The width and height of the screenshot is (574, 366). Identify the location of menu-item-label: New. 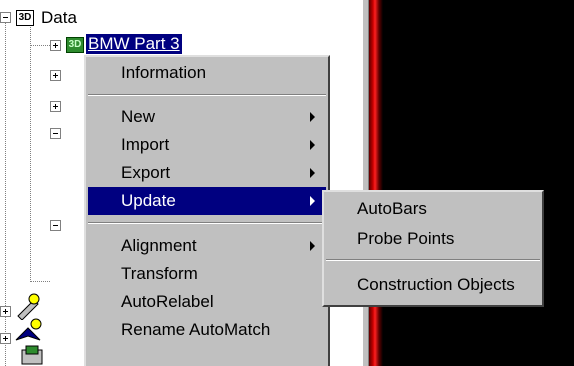
(138, 116).